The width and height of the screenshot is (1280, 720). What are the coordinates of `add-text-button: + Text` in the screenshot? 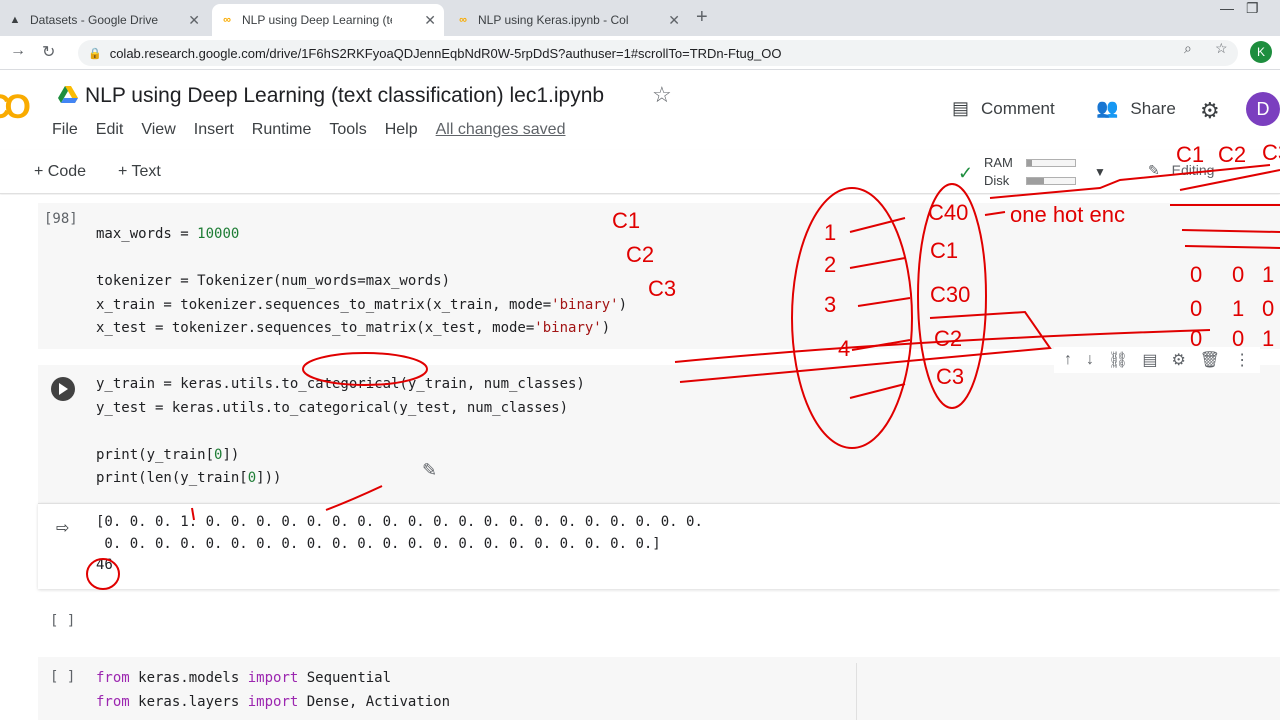 It's located at (139, 172).